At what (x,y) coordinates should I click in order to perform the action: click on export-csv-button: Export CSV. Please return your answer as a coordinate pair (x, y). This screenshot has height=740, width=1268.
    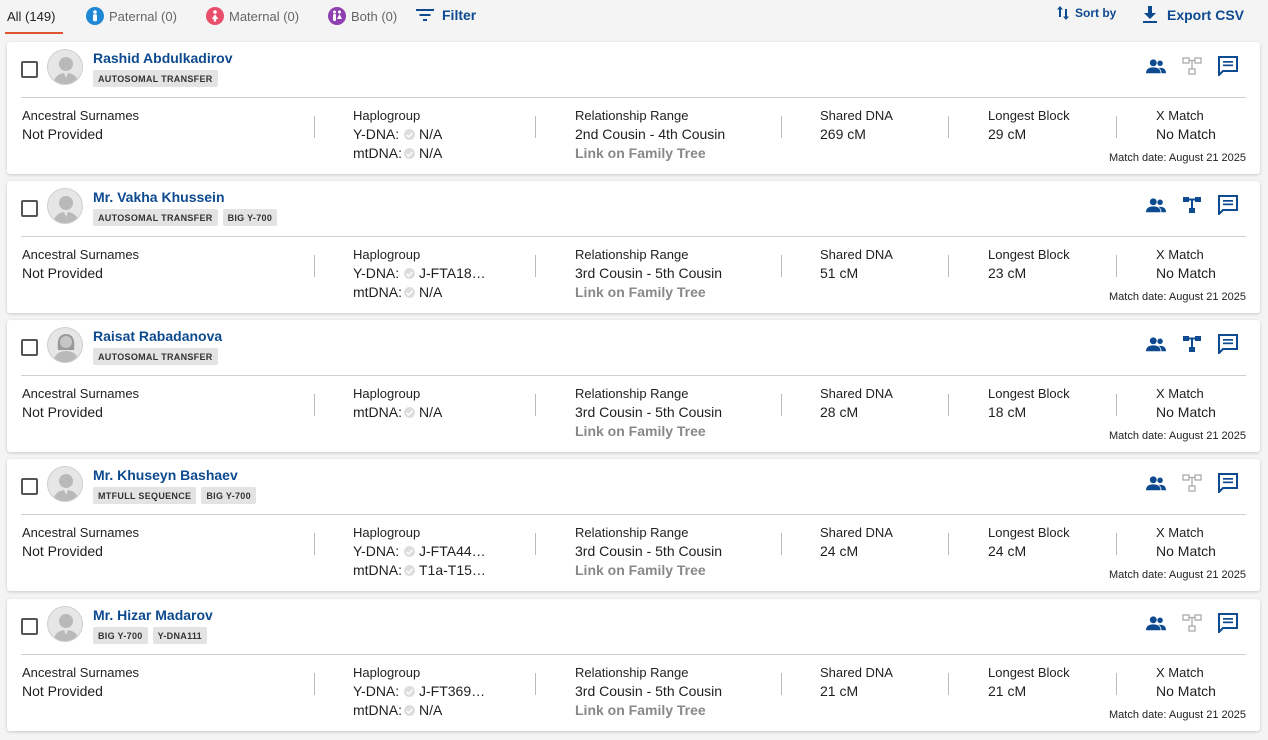
    Looking at the image, I should click on (1193, 15).